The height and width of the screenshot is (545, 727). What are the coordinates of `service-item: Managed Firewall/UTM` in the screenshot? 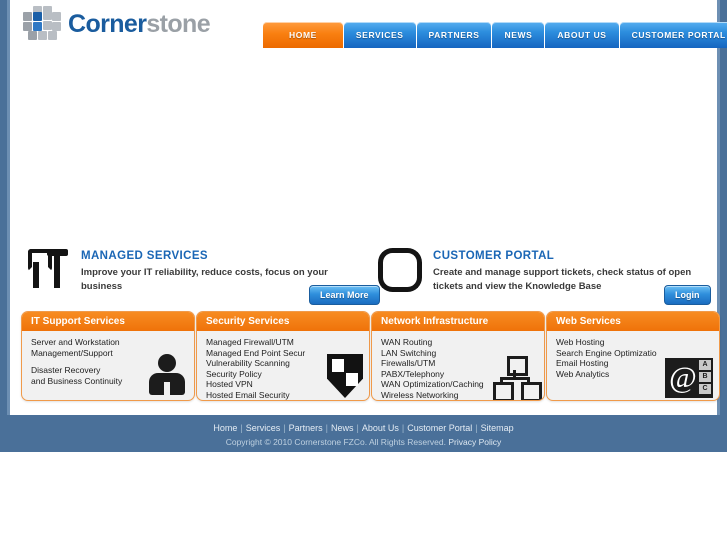 It's located at (250, 342).